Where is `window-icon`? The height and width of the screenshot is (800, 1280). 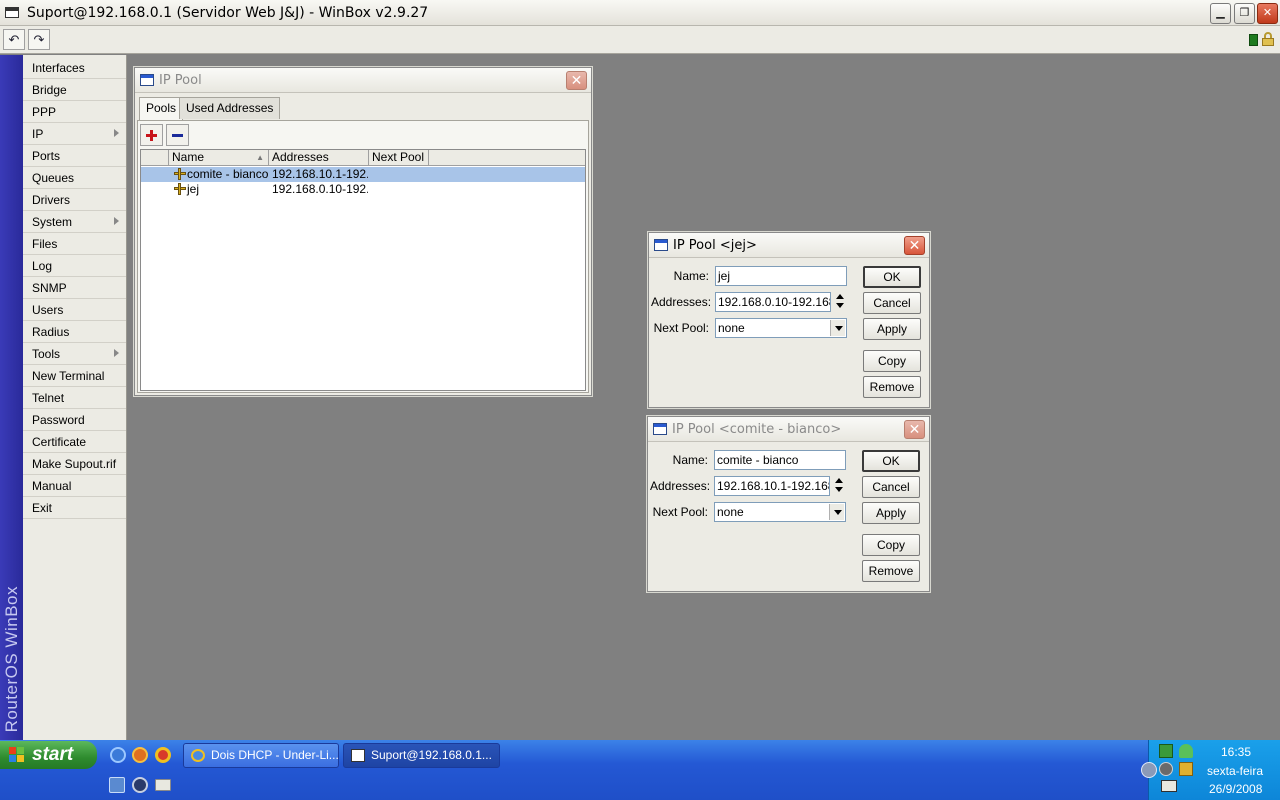
window-icon is located at coordinates (660, 429).